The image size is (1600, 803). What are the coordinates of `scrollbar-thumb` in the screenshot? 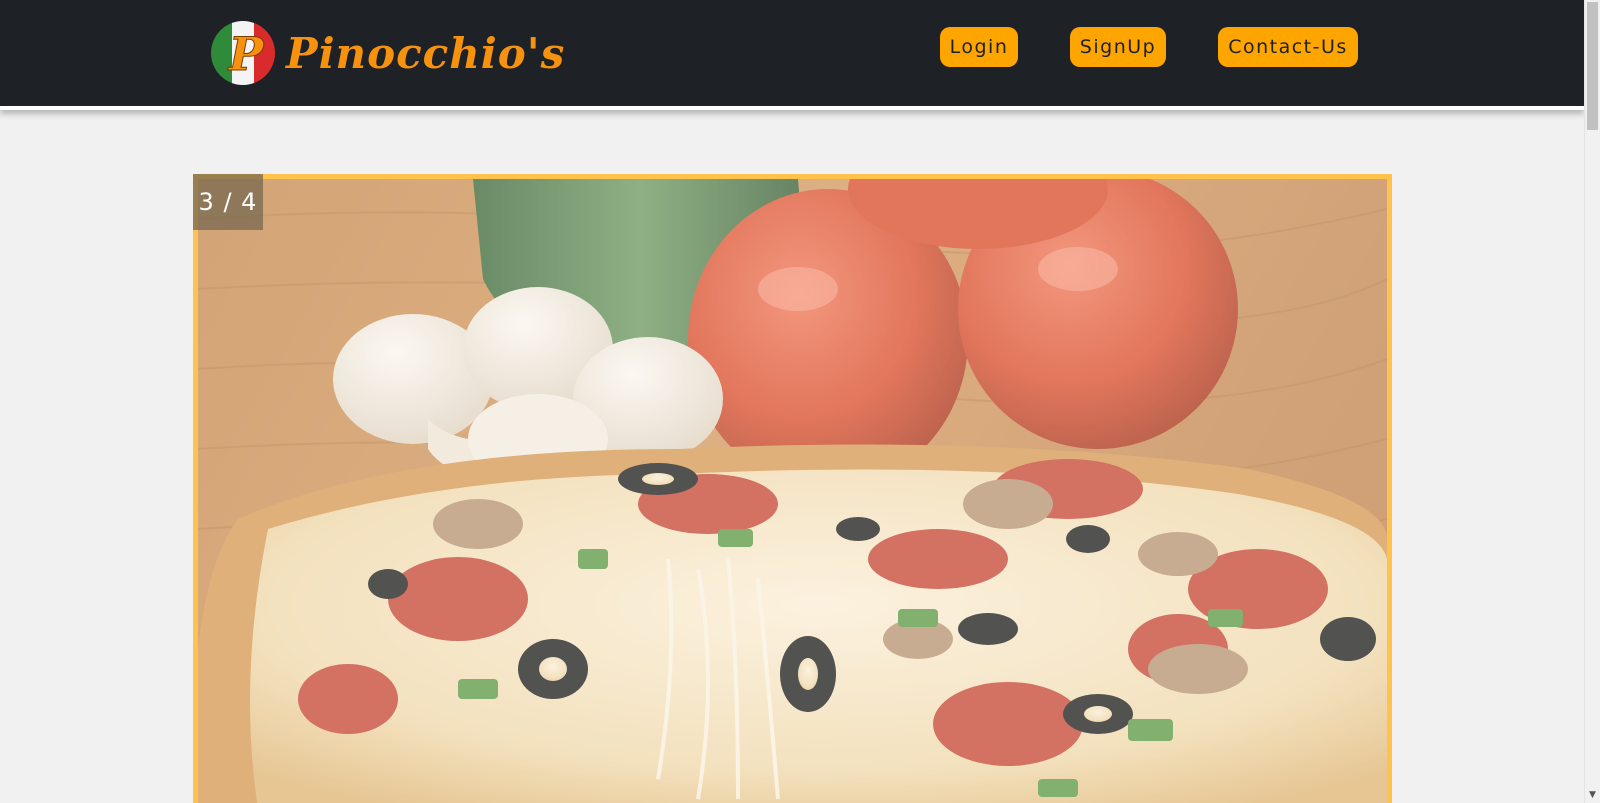 It's located at (1592, 66).